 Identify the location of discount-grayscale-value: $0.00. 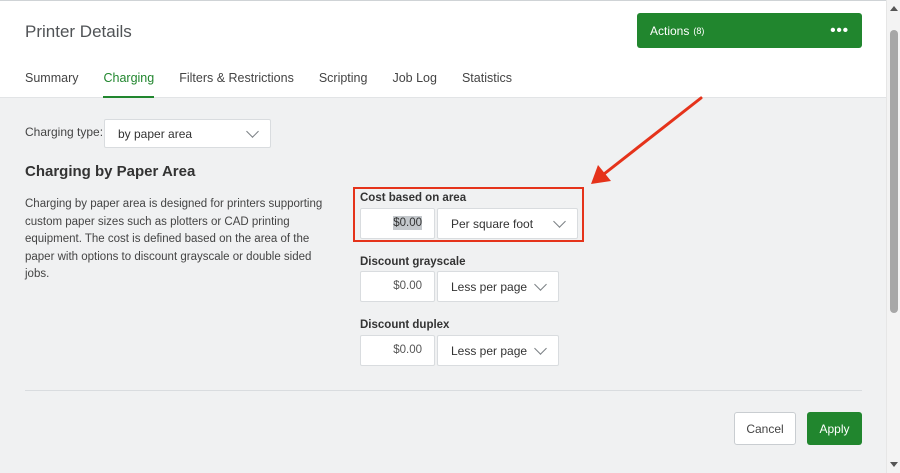
(407, 286).